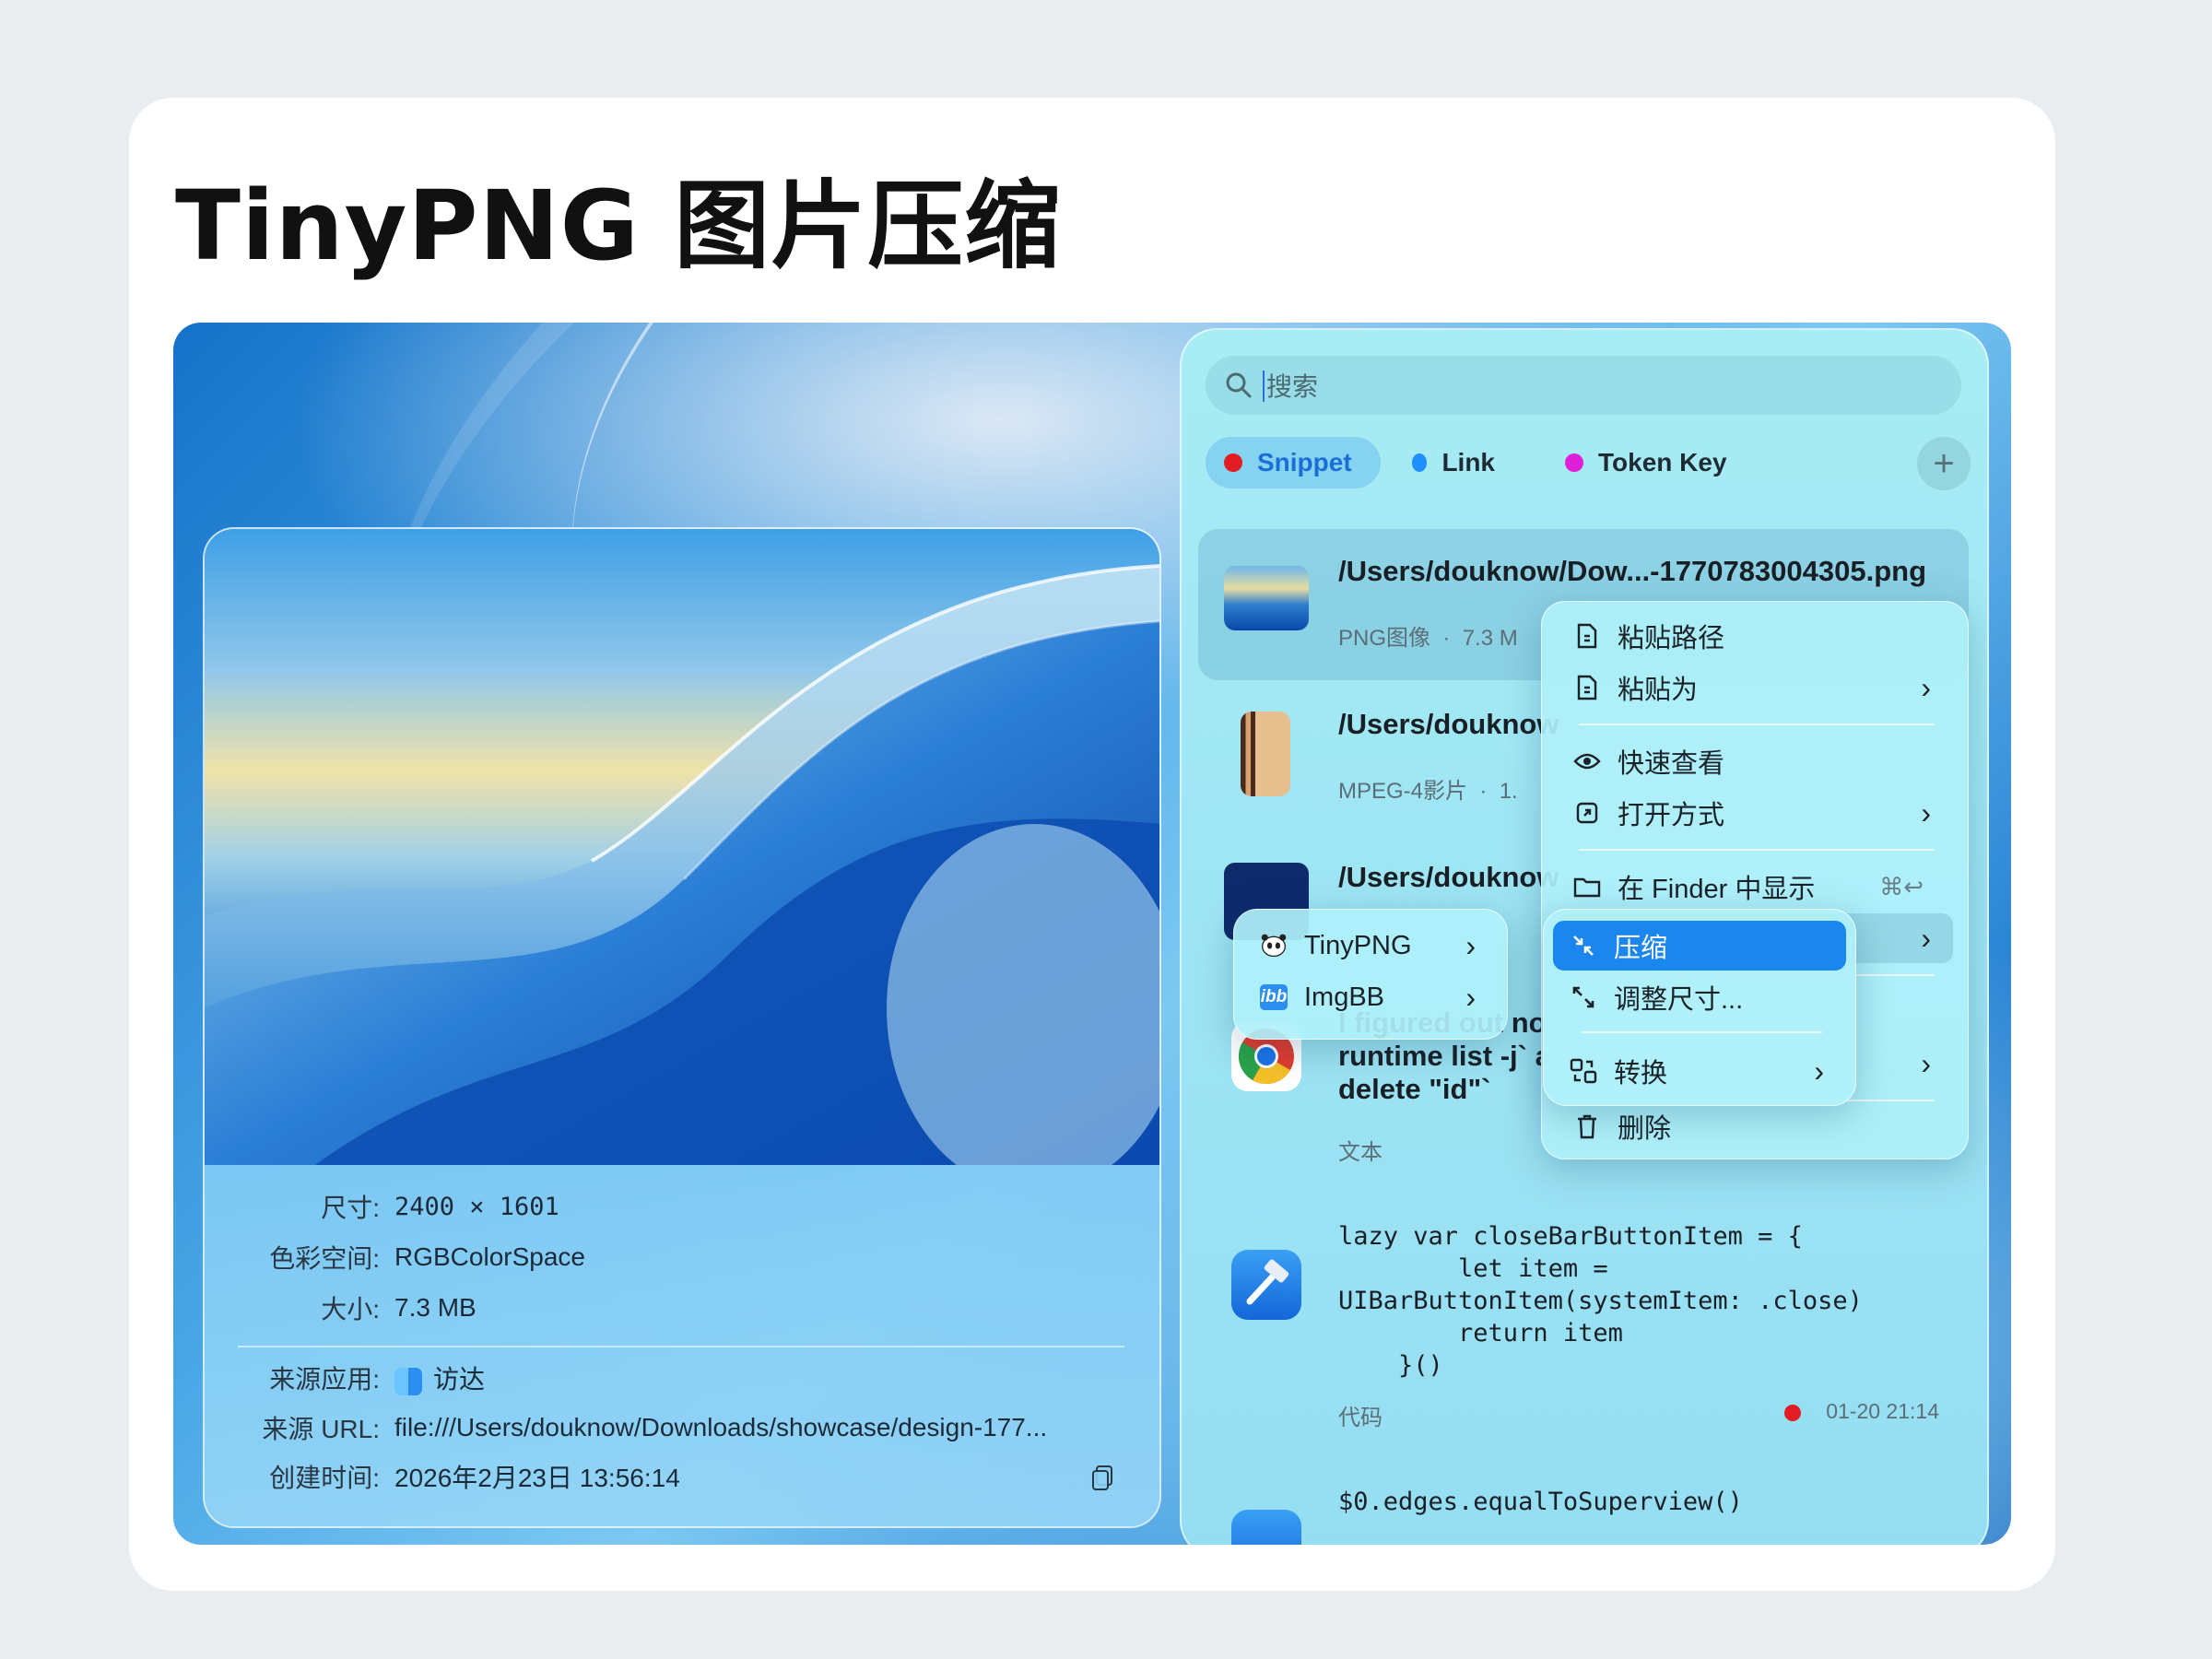 This screenshot has width=2212, height=1659. What do you see at coordinates (1589, 386) in the screenshot?
I see `search-input` at bounding box center [1589, 386].